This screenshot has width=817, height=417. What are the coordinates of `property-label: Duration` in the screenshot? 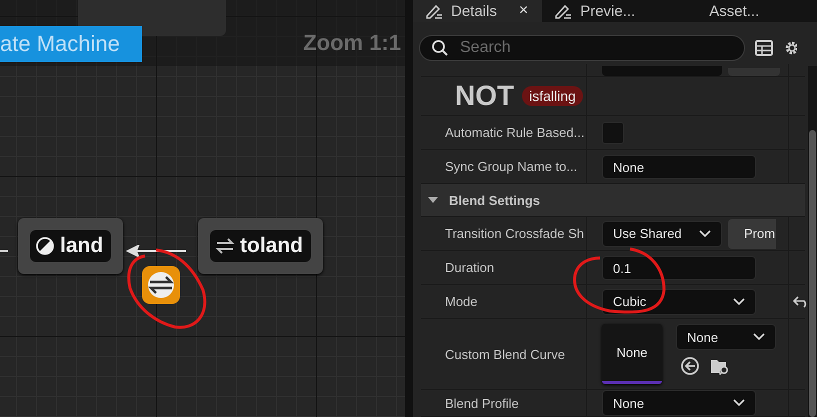 It's located at (469, 267).